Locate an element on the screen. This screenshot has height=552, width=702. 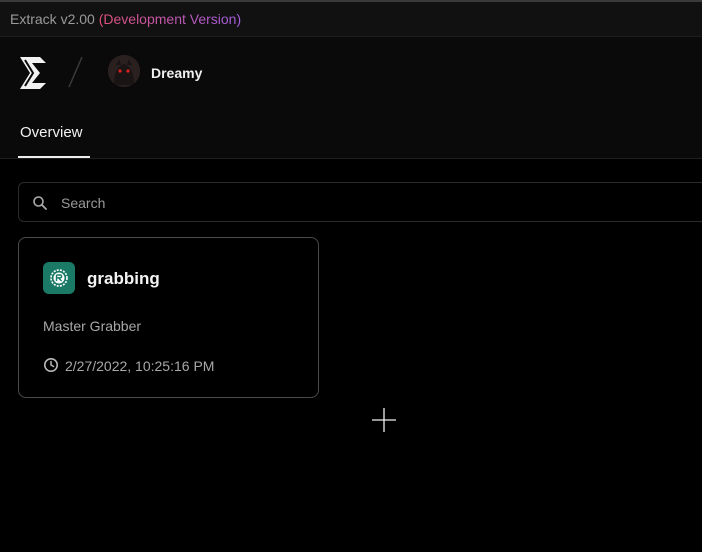
app-title: Extrack v2.00 is located at coordinates (52, 19).